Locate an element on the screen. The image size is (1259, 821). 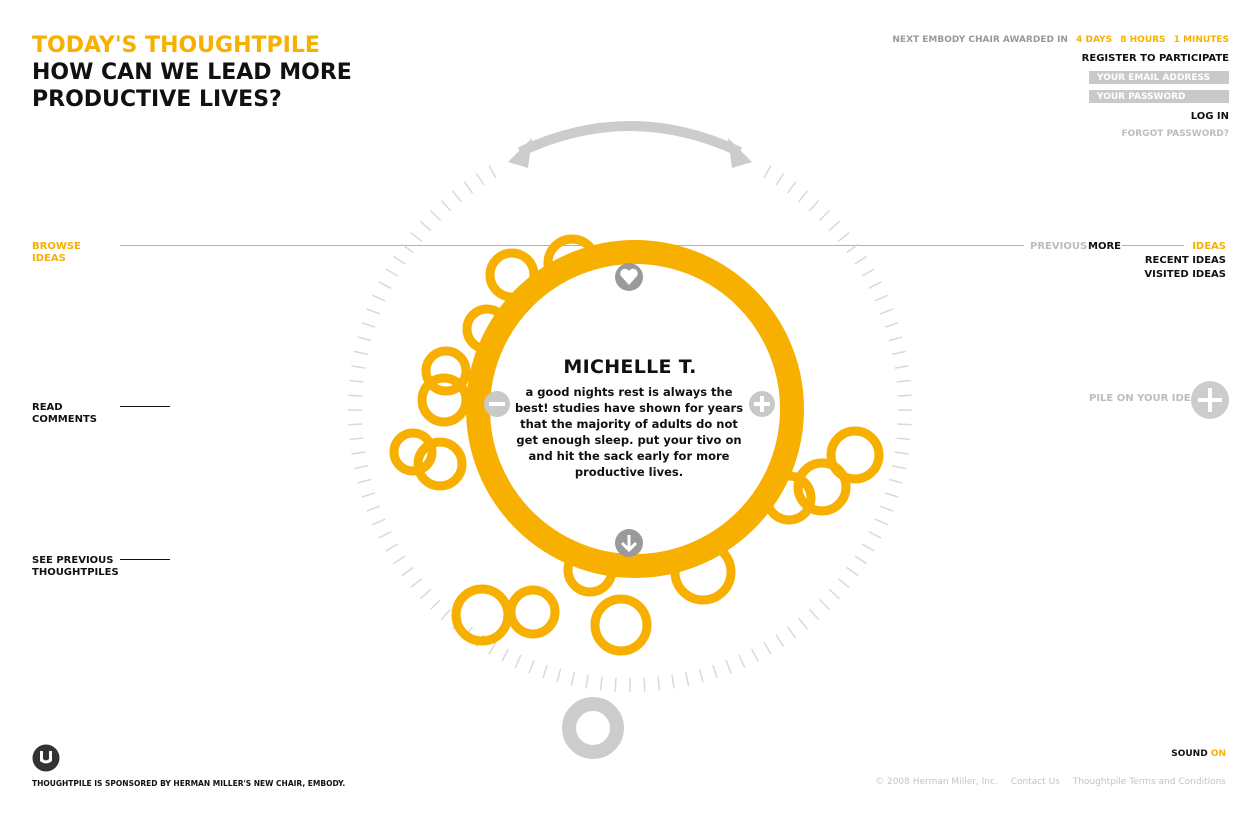
contact-link: Contact Us is located at coordinates (1035, 782).